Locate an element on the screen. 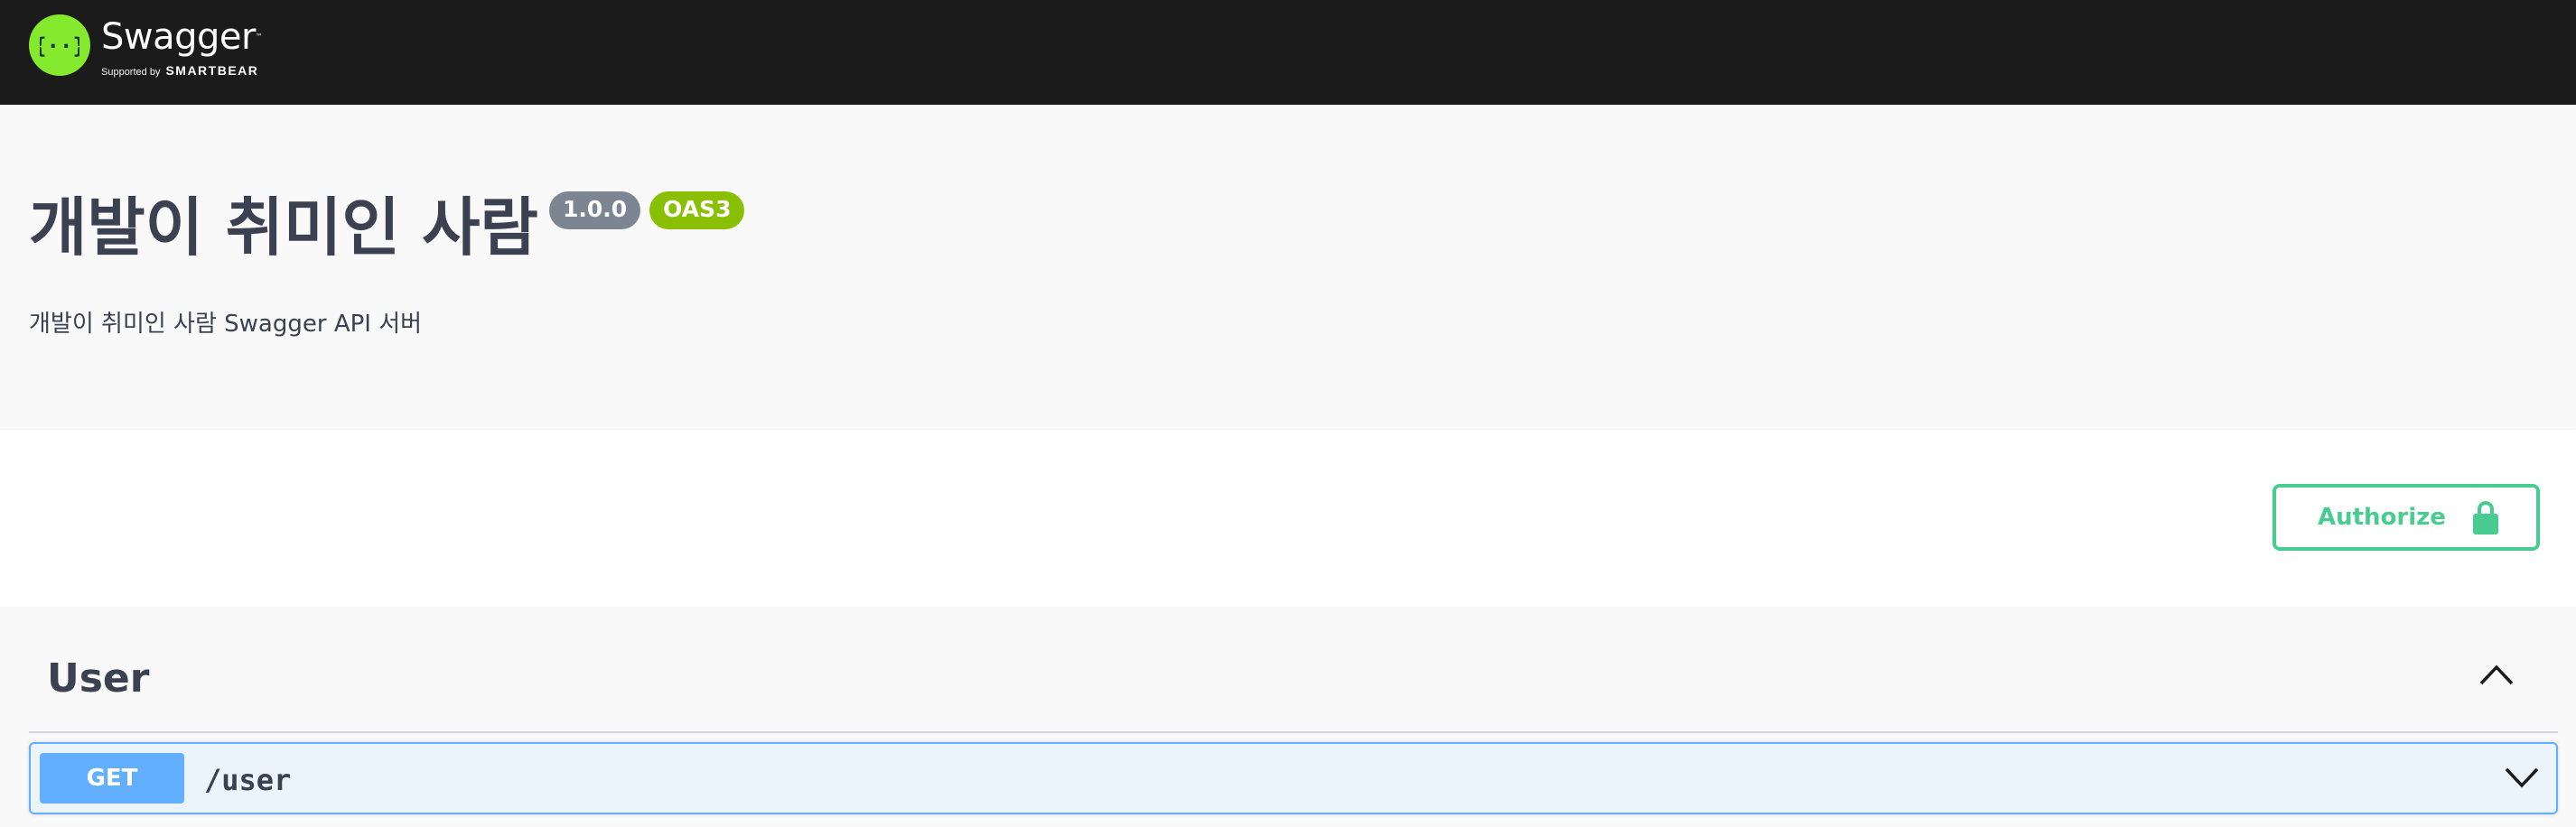  api-description: 개발이 취미인 사람 Swagger API 서버 is located at coordinates (226, 324).